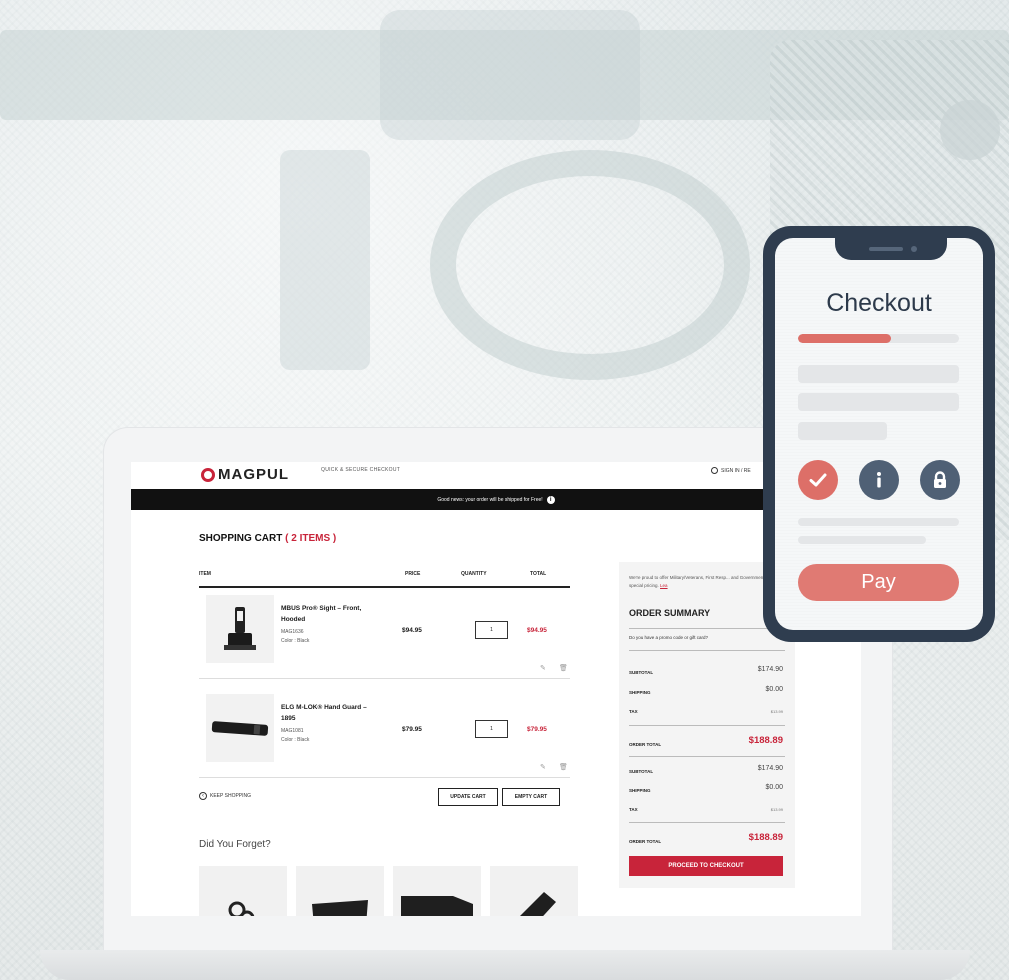 Image resolution: width=1009 pixels, height=980 pixels. What do you see at coordinates (510, 75) in the screenshot?
I see `bg-hammer-shape` at bounding box center [510, 75].